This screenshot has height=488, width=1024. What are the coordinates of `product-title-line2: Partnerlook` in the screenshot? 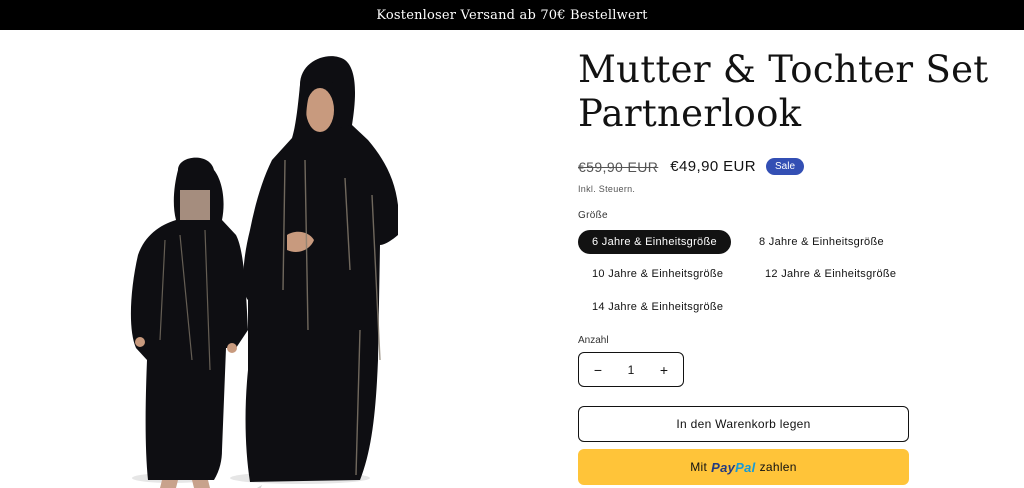 It's located at (690, 113).